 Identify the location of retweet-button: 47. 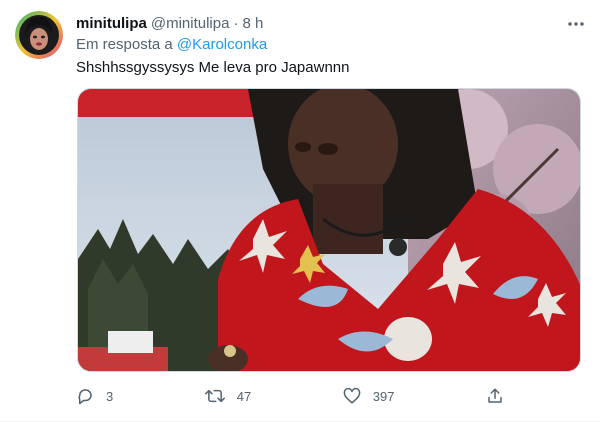
(228, 396).